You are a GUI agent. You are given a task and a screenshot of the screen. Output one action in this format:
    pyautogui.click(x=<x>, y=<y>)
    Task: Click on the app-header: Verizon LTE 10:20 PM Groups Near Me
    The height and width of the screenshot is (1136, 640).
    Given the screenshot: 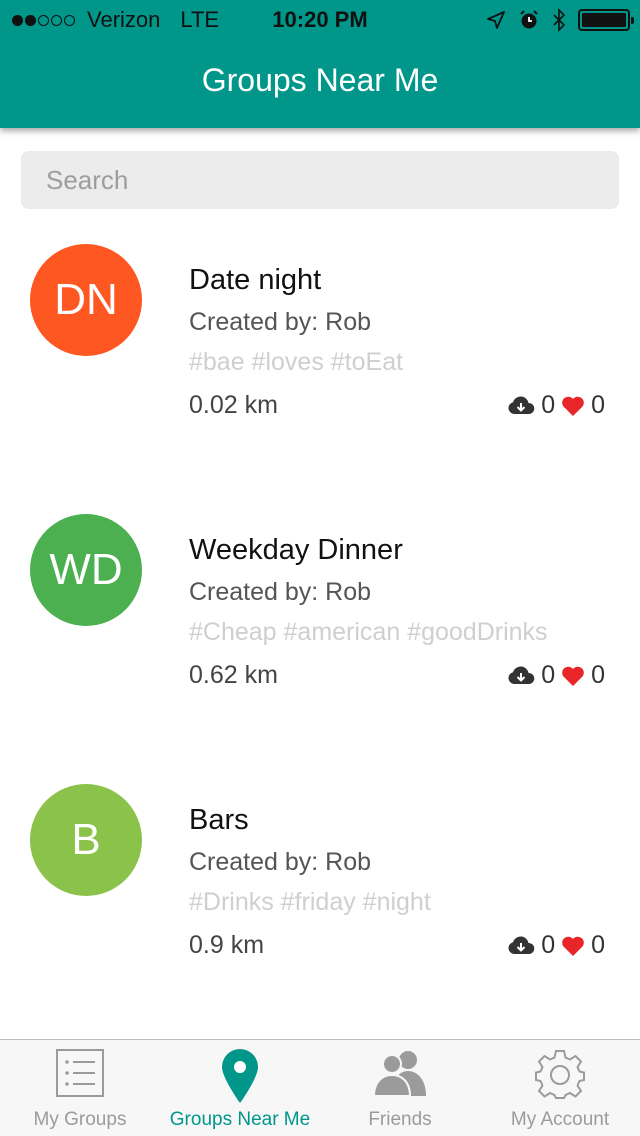 What is the action you would take?
    pyautogui.click(x=320, y=64)
    